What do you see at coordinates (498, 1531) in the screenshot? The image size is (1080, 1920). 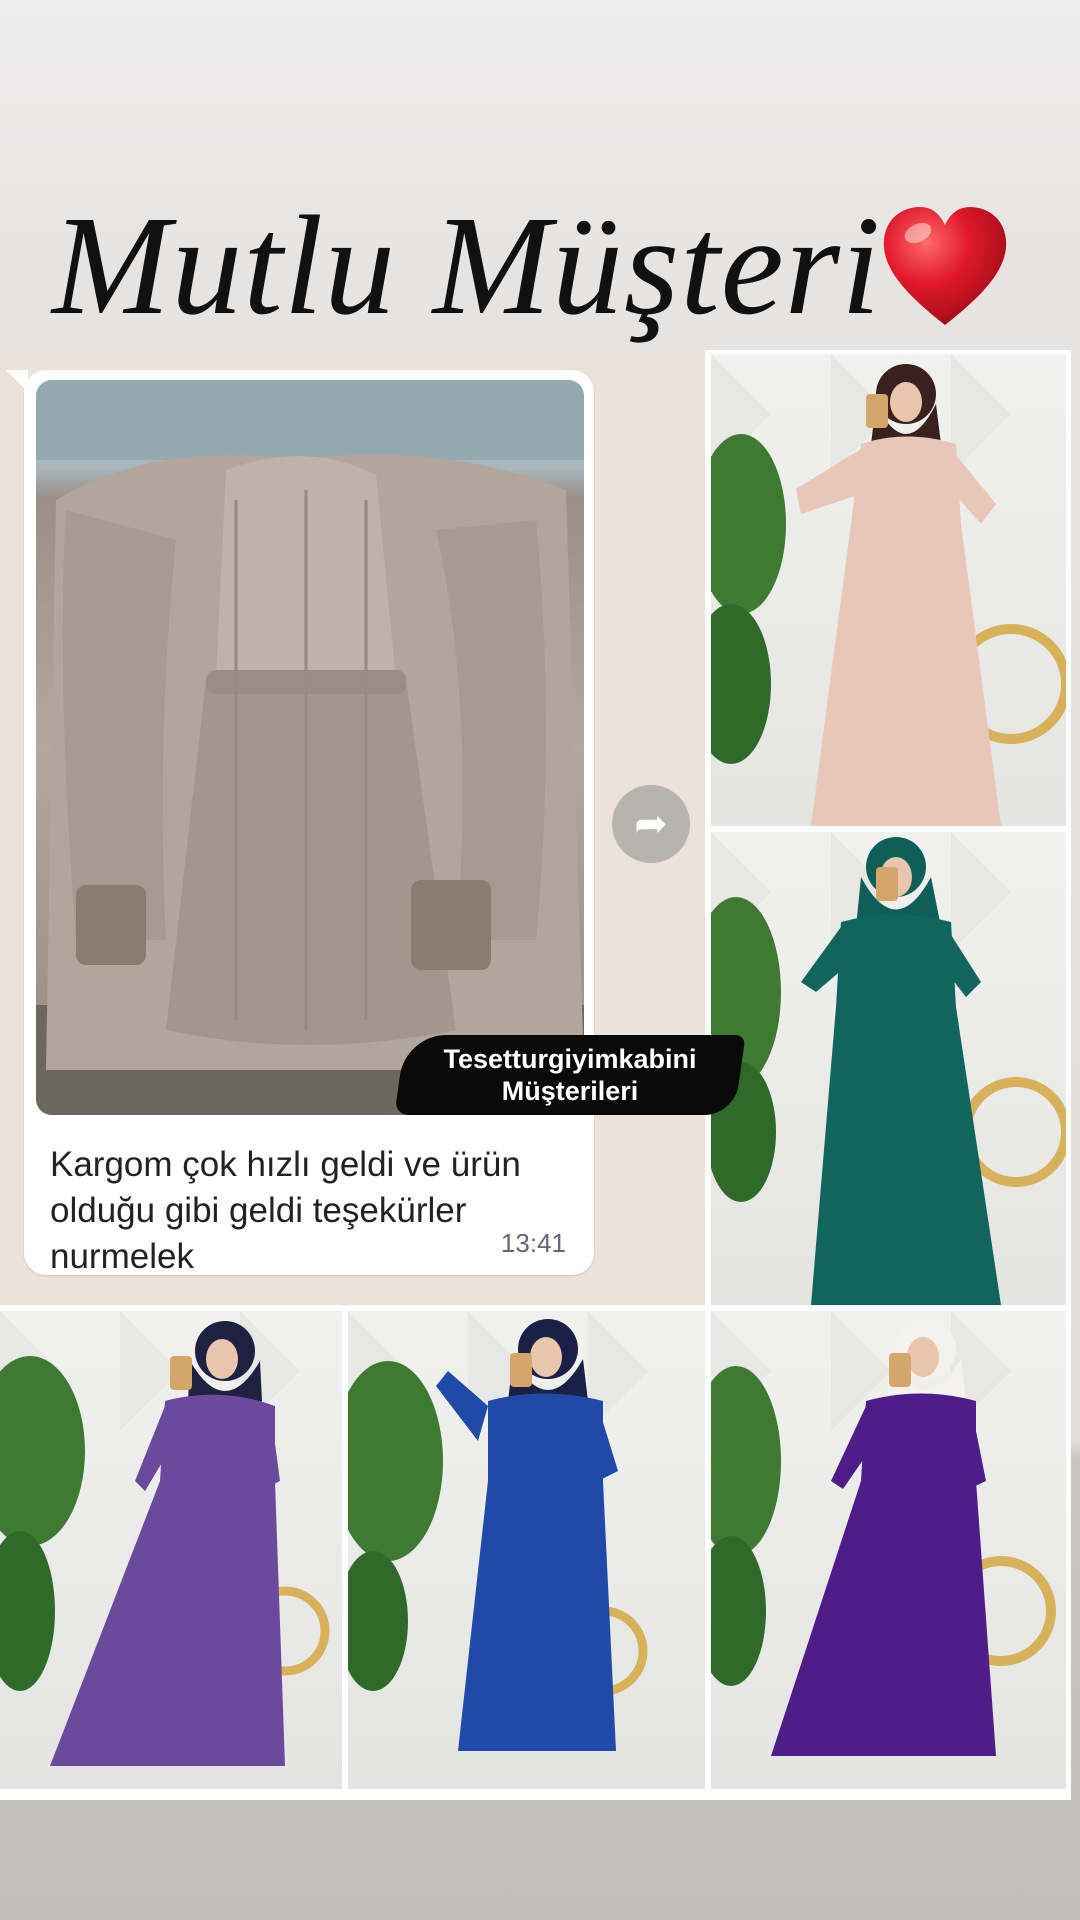 I see `model-in-blue-dress` at bounding box center [498, 1531].